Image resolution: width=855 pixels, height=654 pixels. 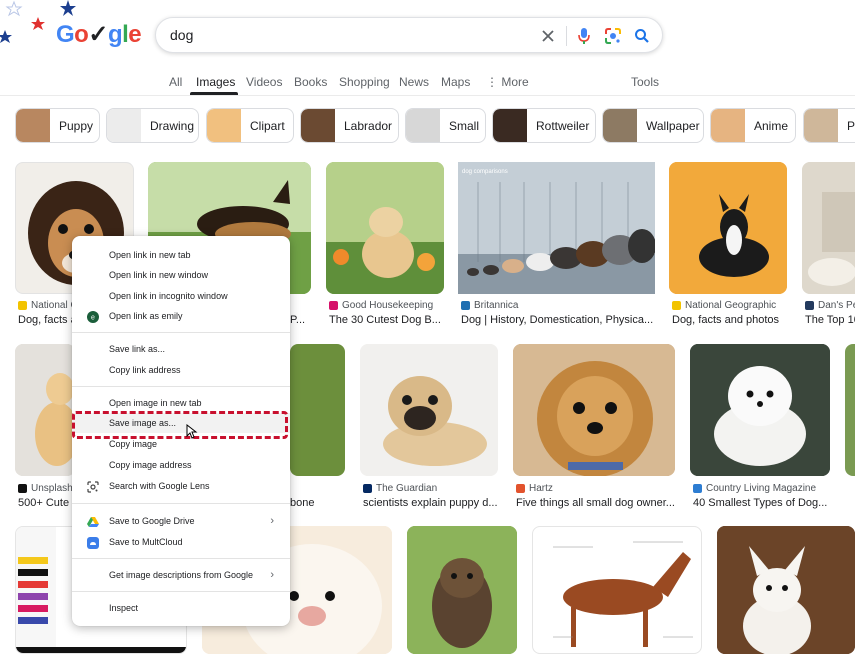 I want to click on image-result-black-white-dog, so click(x=728, y=228).